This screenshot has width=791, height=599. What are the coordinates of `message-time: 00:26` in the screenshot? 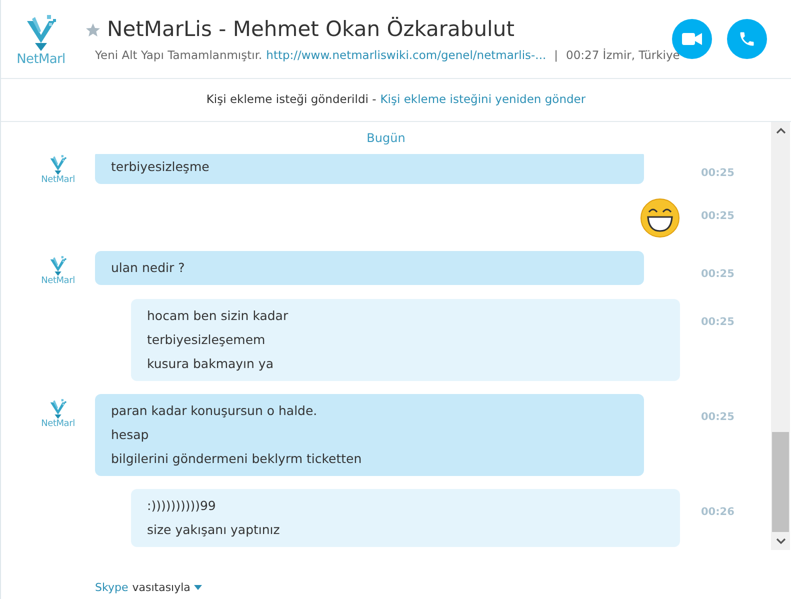 It's located at (717, 512).